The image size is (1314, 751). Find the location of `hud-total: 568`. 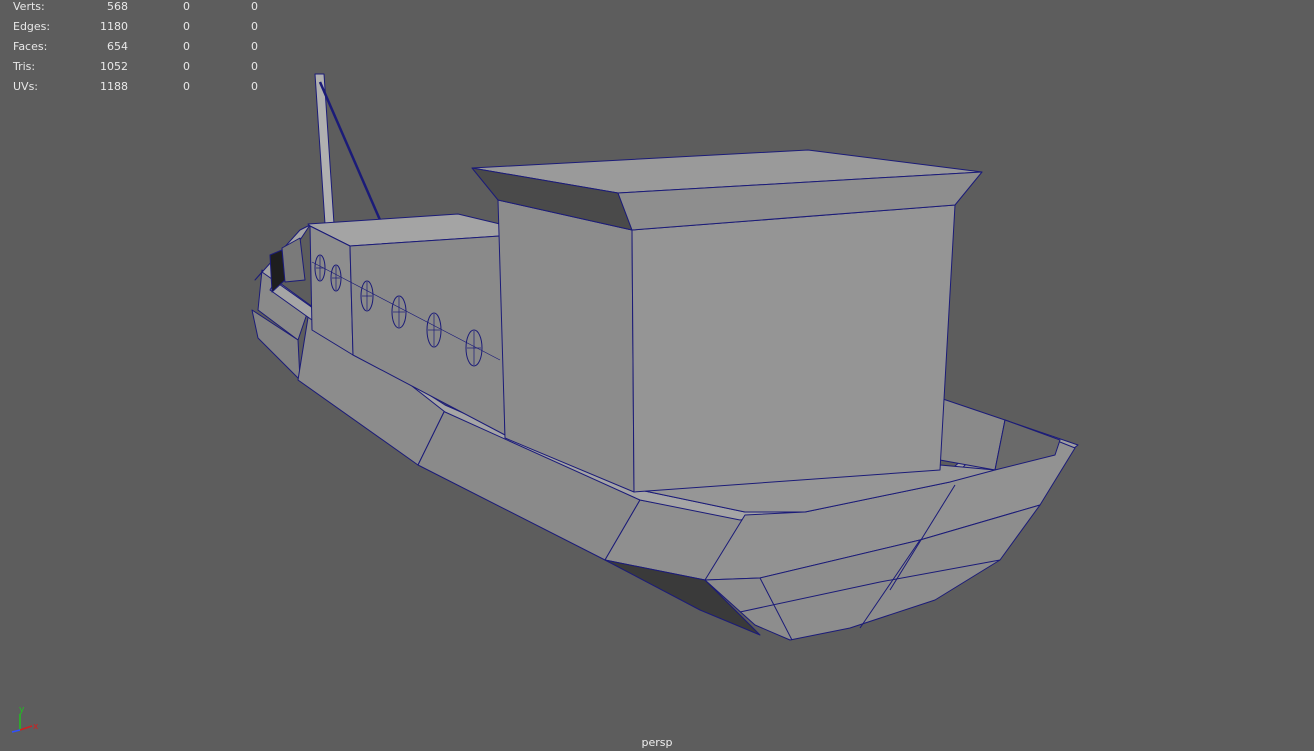

hud-total: 568 is located at coordinates (117, 6).